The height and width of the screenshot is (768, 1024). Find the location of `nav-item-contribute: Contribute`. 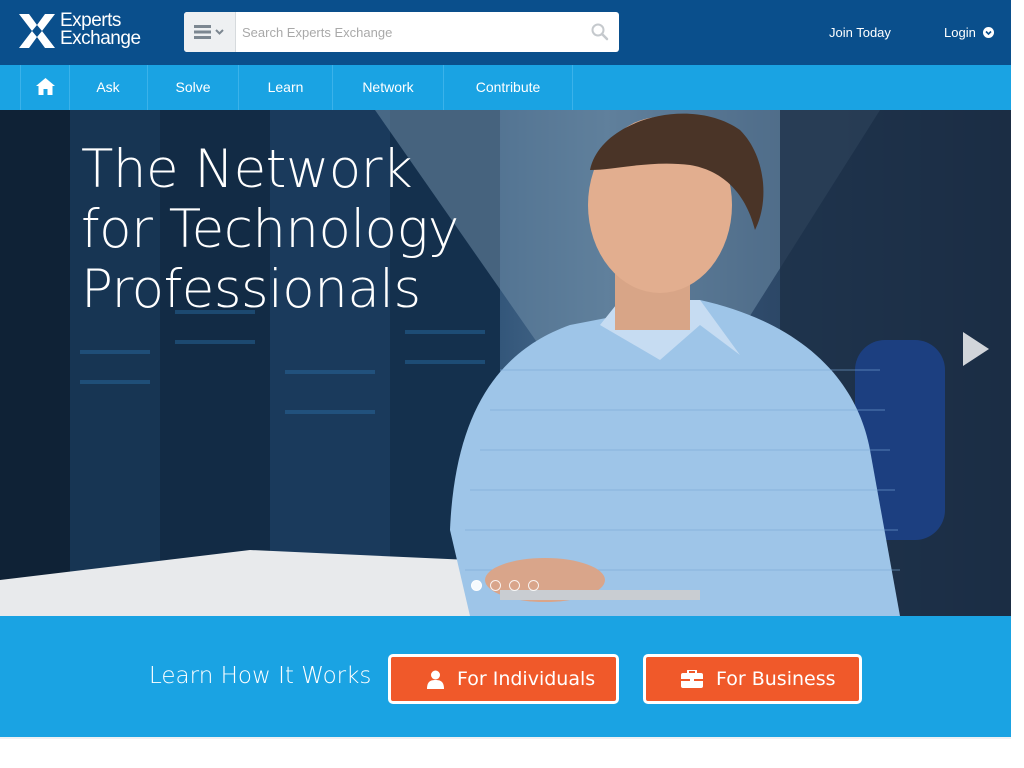

nav-item-contribute: Contribute is located at coordinates (508, 87).